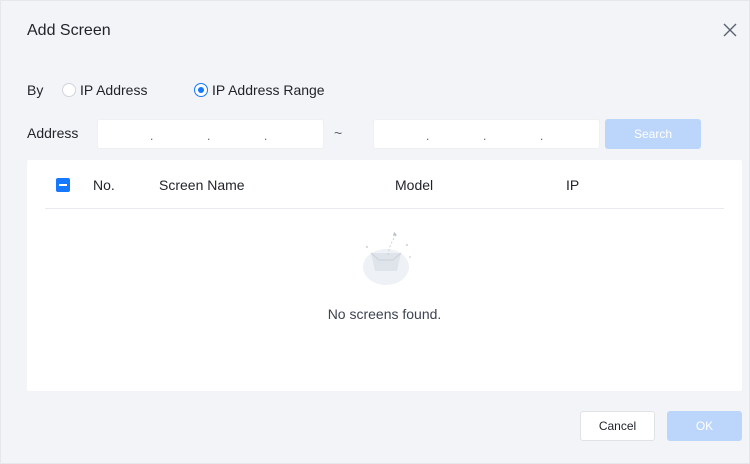 Image resolution: width=750 pixels, height=464 pixels. I want to click on empty-state-text: No screens found., so click(384, 314).